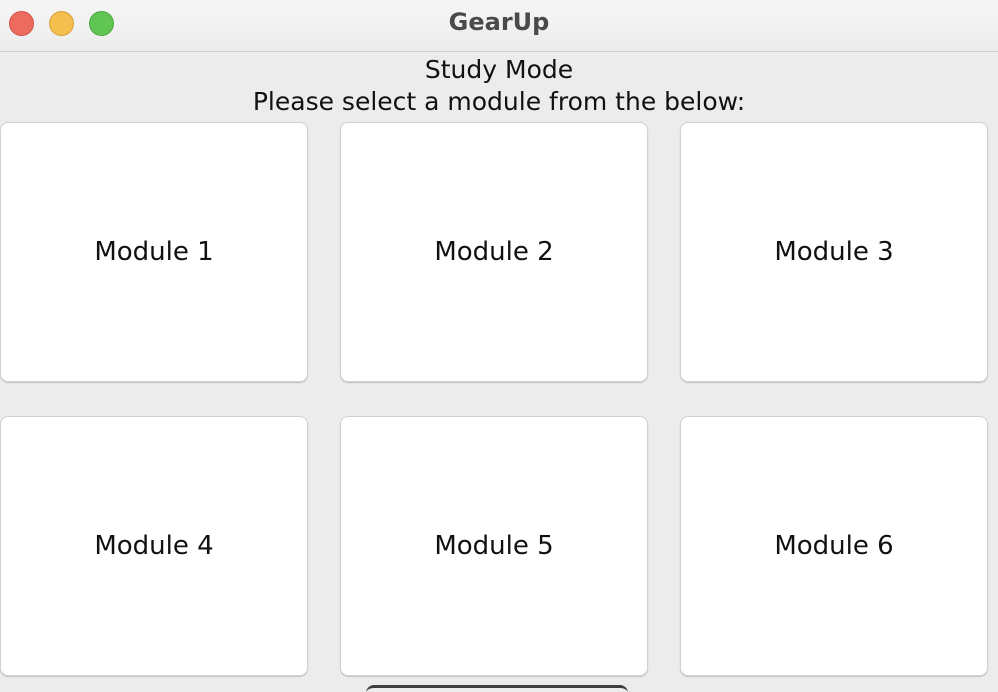  I want to click on module-6-button: Module 6, so click(834, 546).